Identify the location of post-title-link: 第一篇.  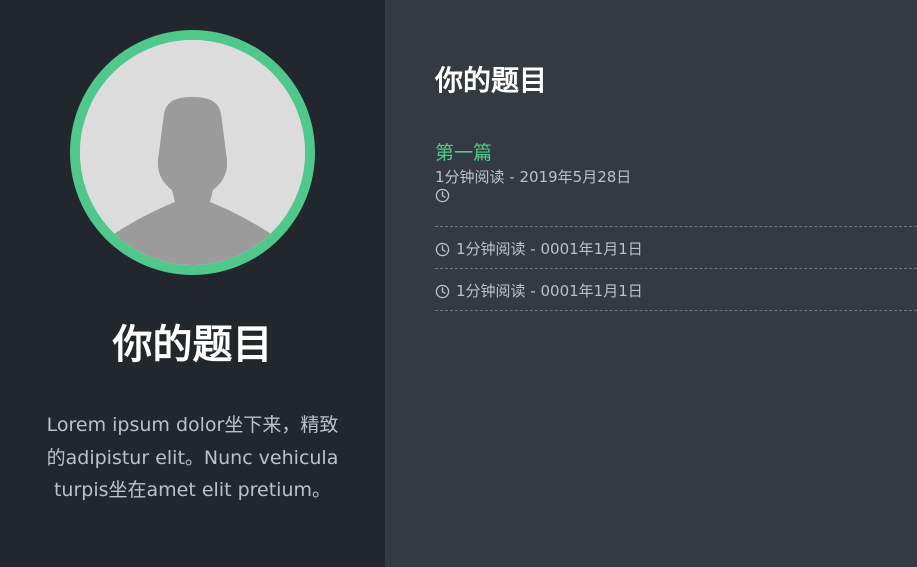
(676, 153).